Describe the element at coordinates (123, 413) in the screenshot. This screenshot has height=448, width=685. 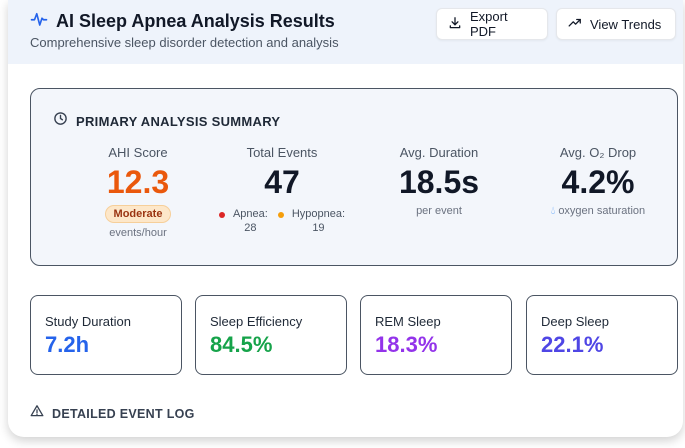
I see `event-log-title: DETAILED EVENT LOG` at that location.